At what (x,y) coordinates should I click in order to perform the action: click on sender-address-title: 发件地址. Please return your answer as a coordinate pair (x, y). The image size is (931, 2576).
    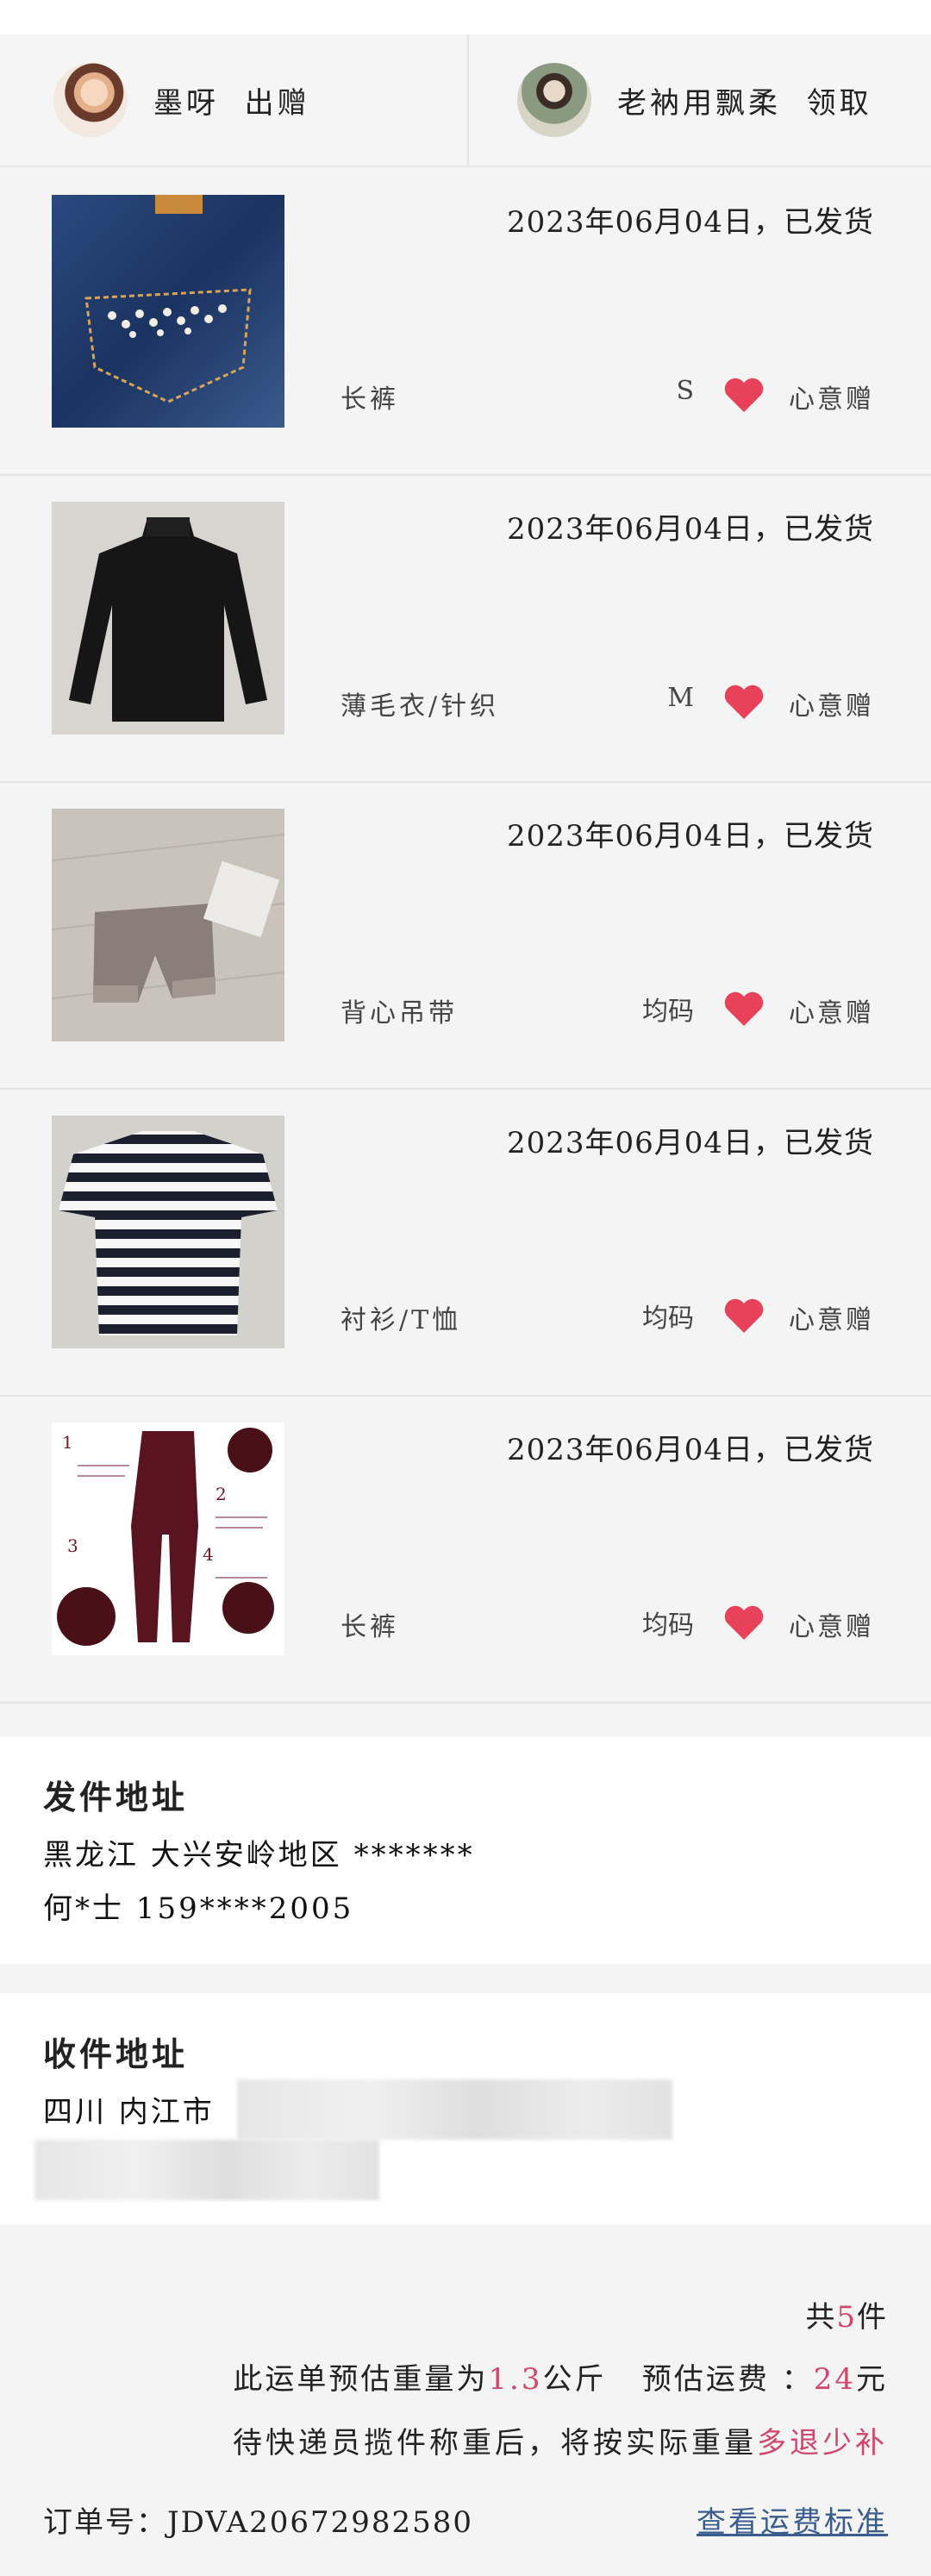
    Looking at the image, I should click on (116, 1797).